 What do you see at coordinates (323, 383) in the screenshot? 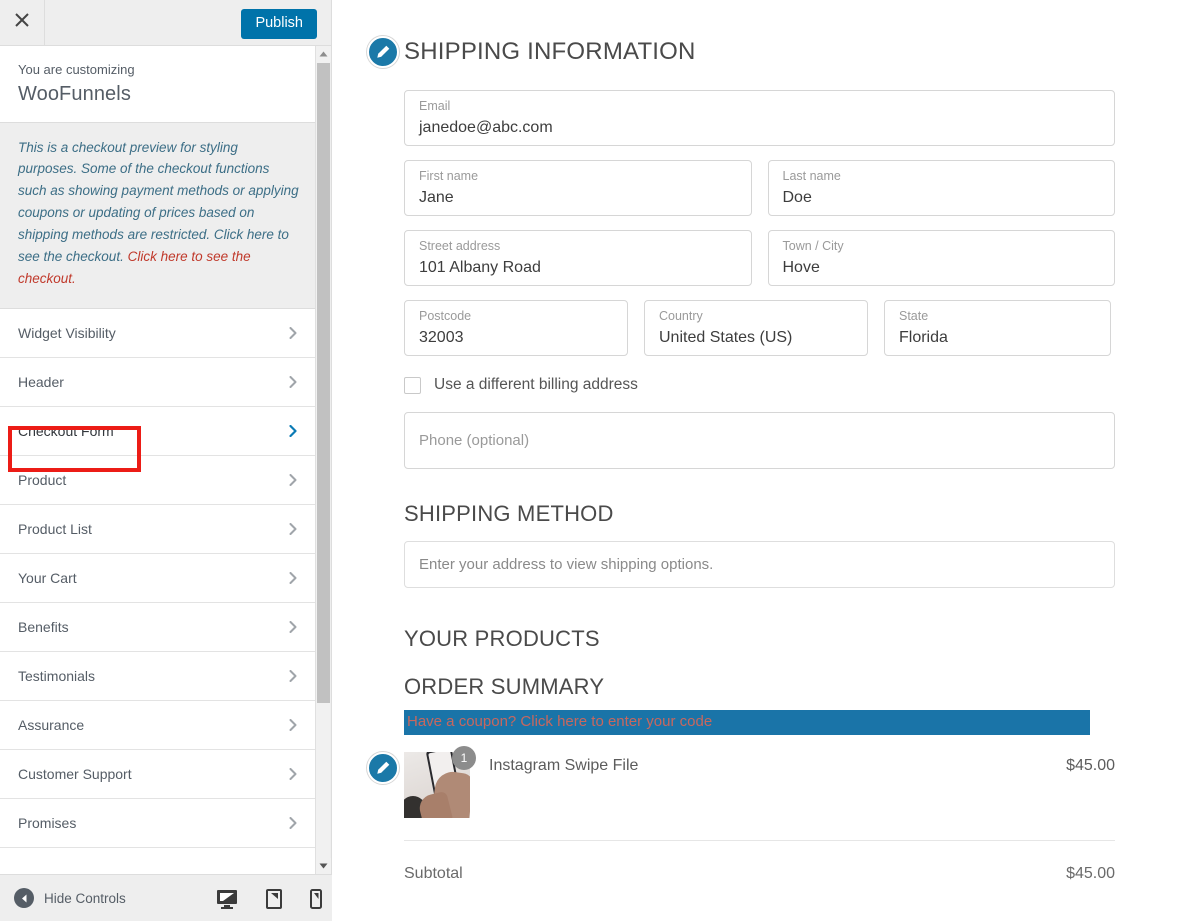
I see `sidebar-scrollbar-thumb` at bounding box center [323, 383].